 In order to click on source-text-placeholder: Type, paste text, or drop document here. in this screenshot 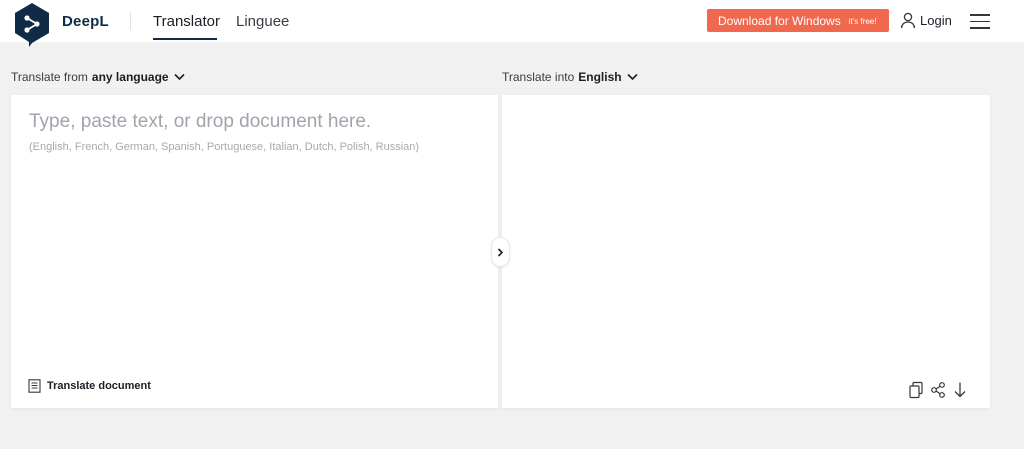, I will do `click(200, 122)`.